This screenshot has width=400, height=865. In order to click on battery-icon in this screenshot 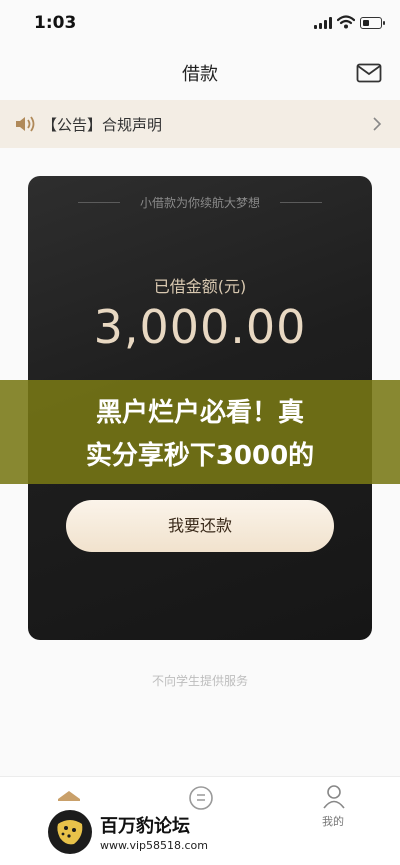, I will do `click(372, 23)`.